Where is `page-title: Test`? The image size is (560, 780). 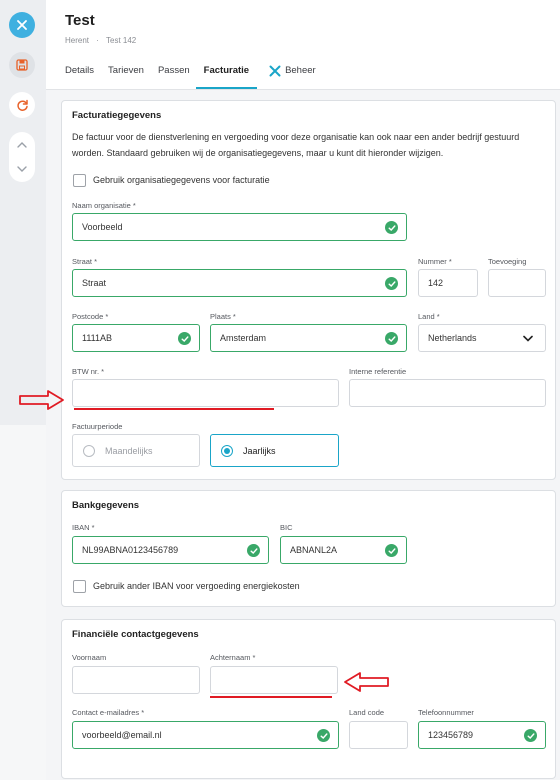
page-title: Test is located at coordinates (80, 20).